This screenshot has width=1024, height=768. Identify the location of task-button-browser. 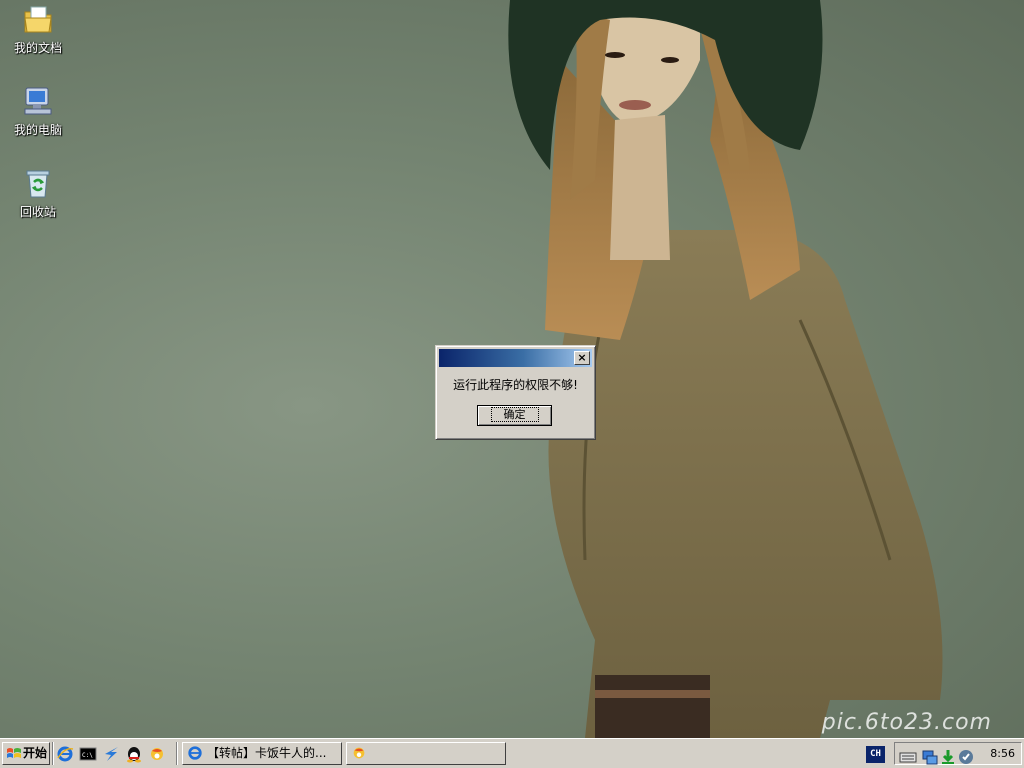
(426, 753).